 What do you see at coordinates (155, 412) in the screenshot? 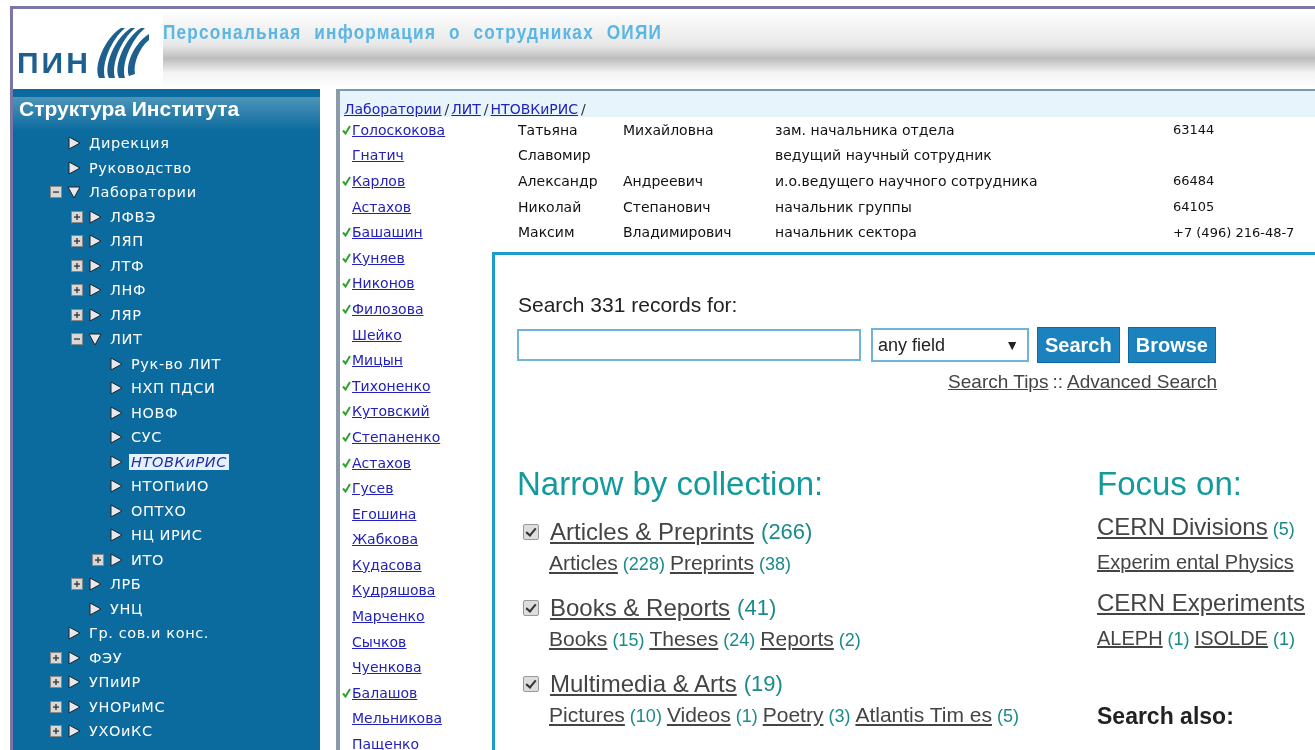
I see `tree-item: НОВФ` at bounding box center [155, 412].